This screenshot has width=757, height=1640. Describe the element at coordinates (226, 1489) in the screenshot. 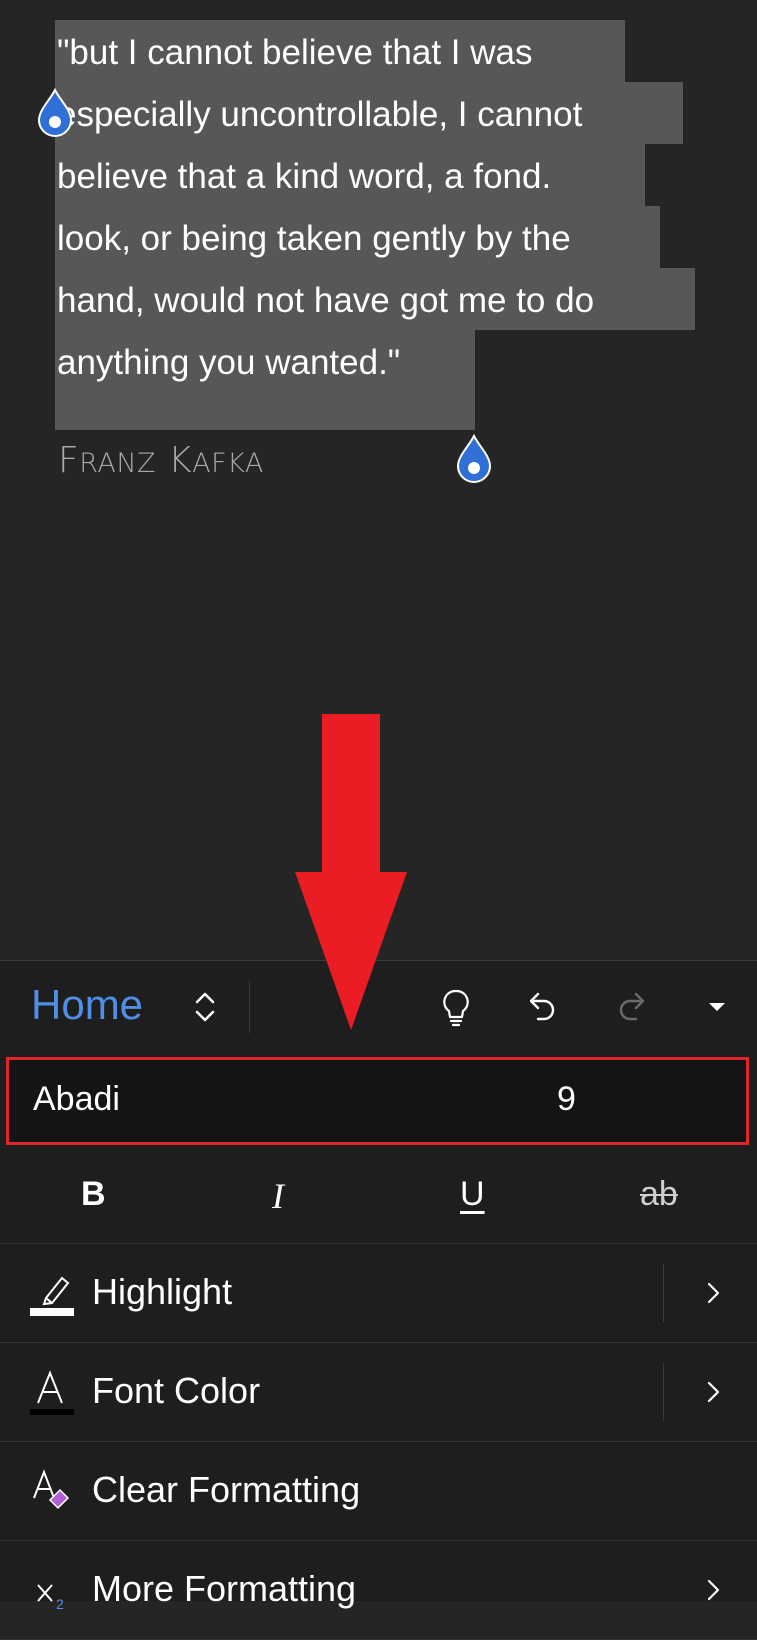

I see `menu-item-label: Clear Formatting` at that location.